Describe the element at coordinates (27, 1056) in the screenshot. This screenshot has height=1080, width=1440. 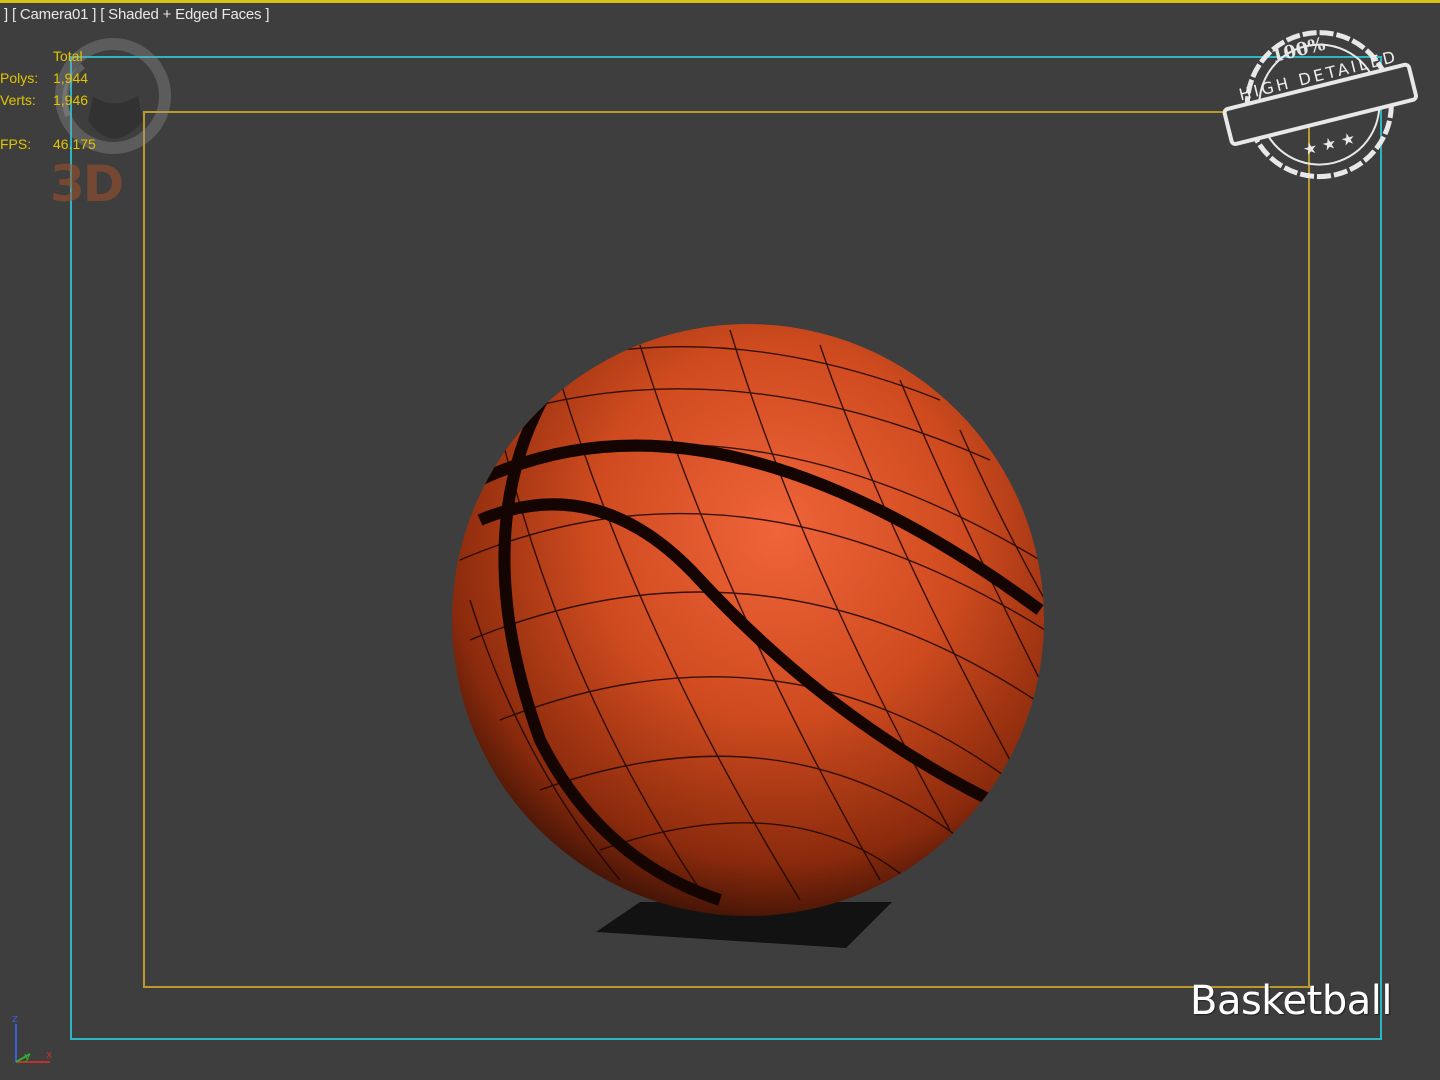
I see `axis-y-label: y` at that location.